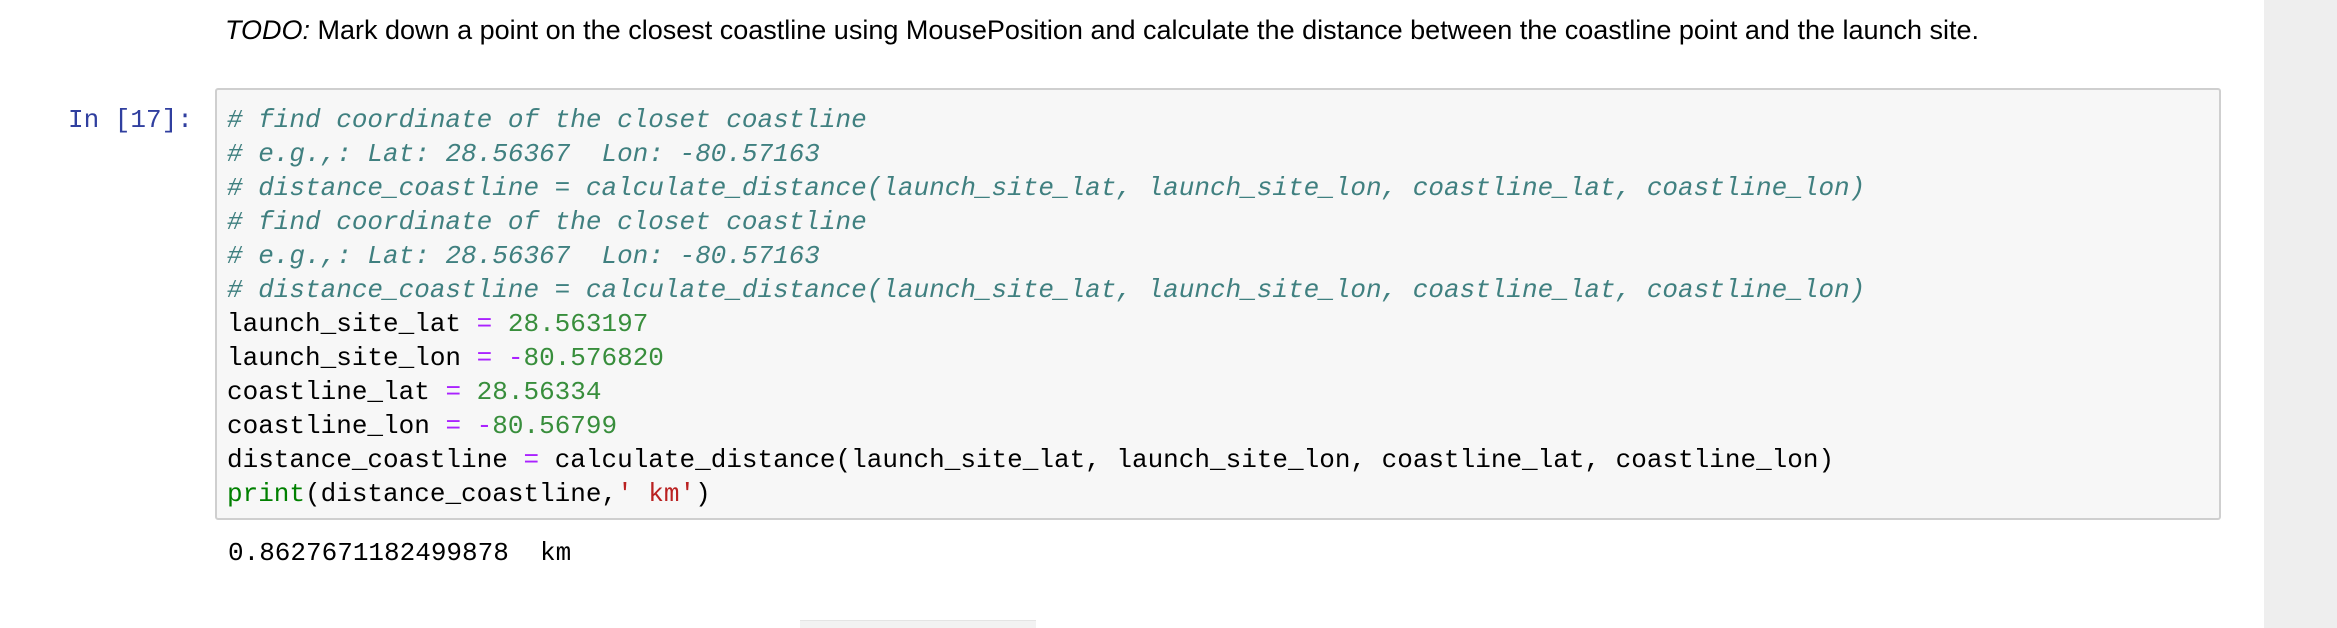 This screenshot has height=628, width=2337. What do you see at coordinates (328, 392) in the screenshot?
I see `code-variable: coastline_lat` at bounding box center [328, 392].